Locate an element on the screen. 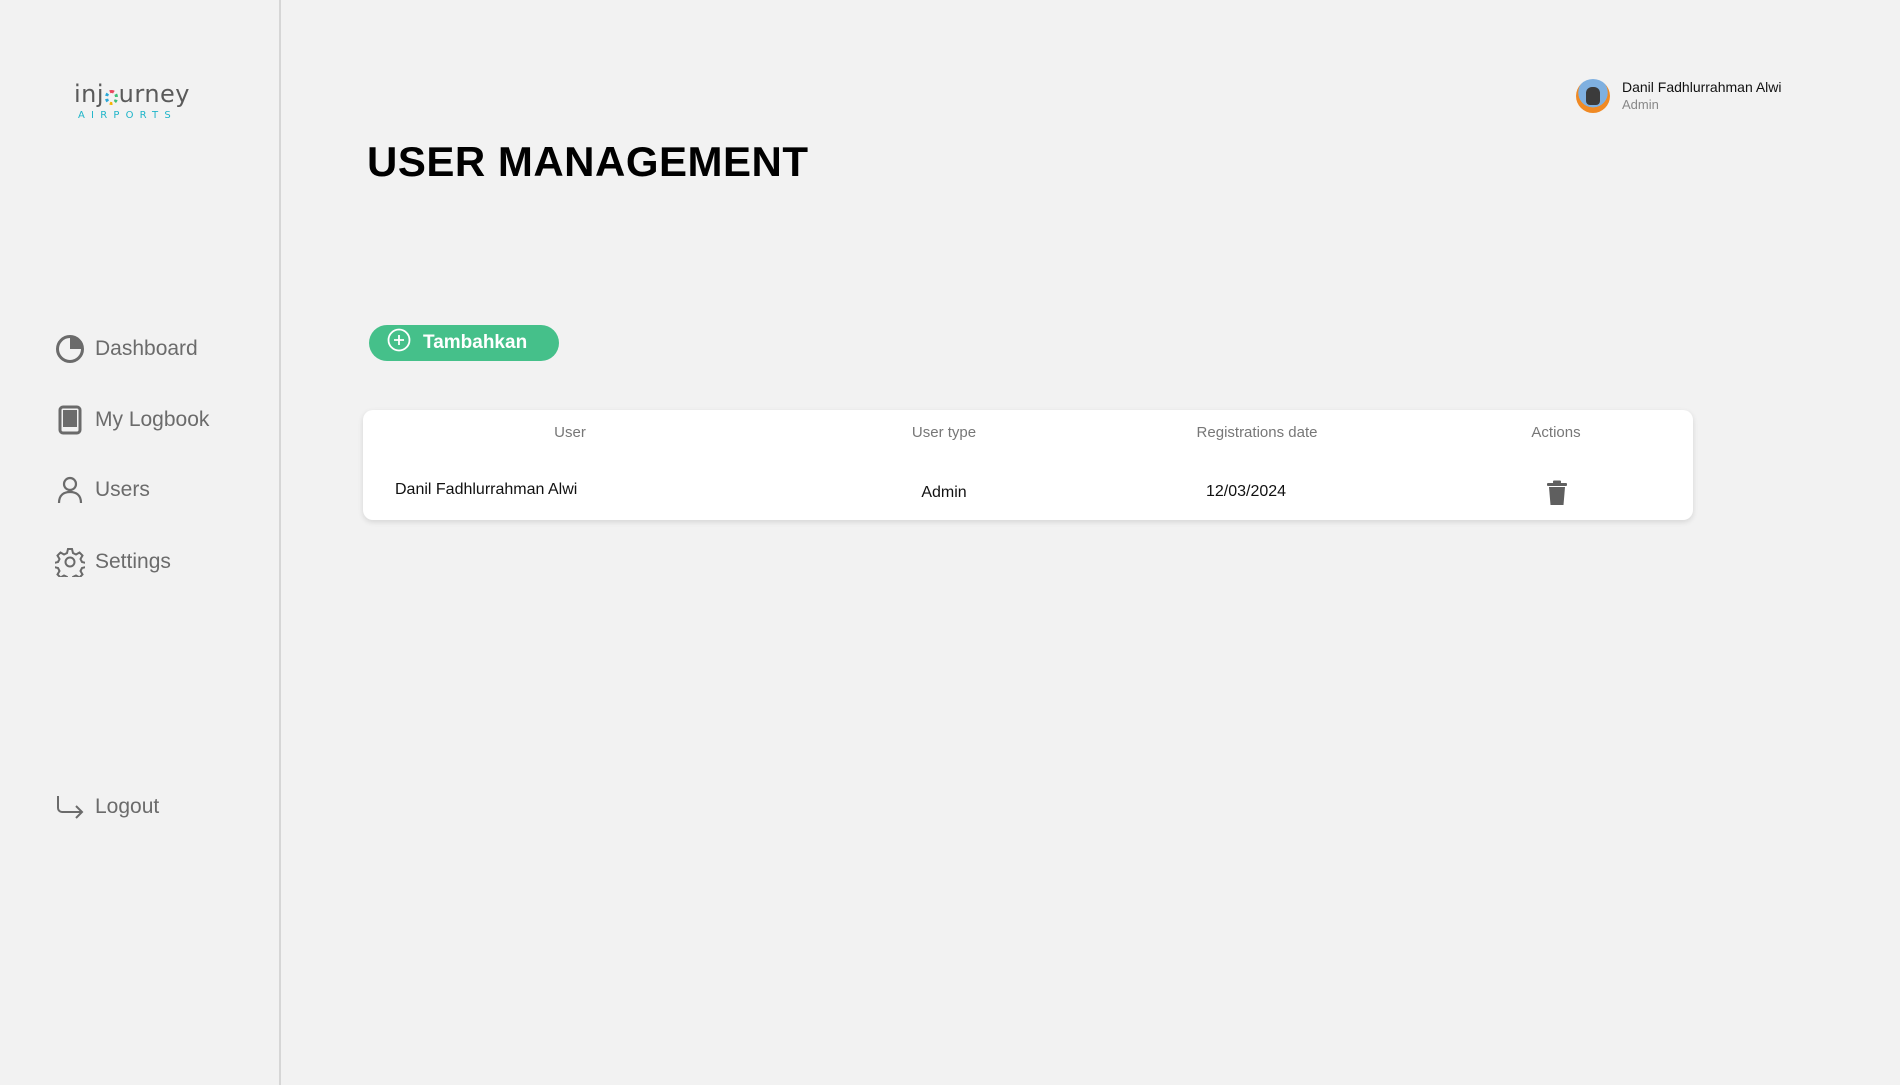  sidebar-item-label: Users is located at coordinates (122, 489).